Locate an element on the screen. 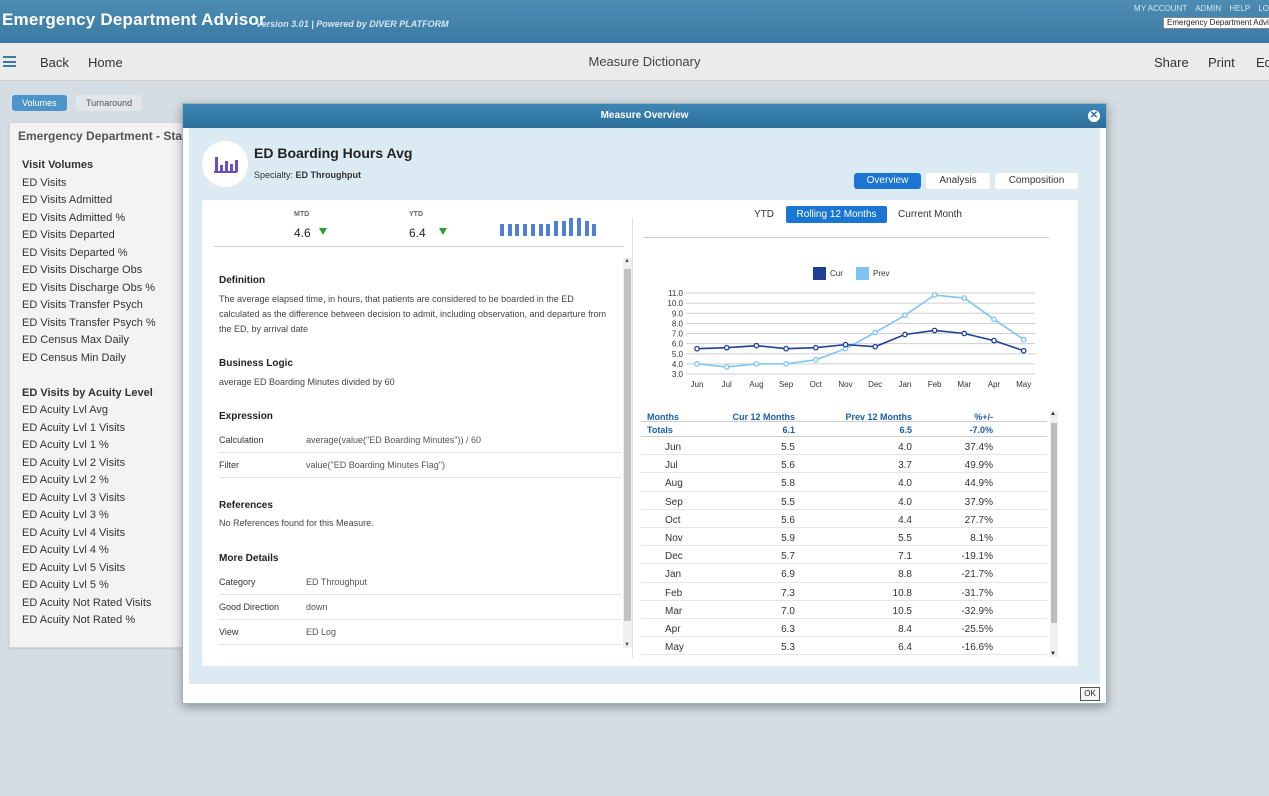  admin-link: ADMIN is located at coordinates (1208, 8).